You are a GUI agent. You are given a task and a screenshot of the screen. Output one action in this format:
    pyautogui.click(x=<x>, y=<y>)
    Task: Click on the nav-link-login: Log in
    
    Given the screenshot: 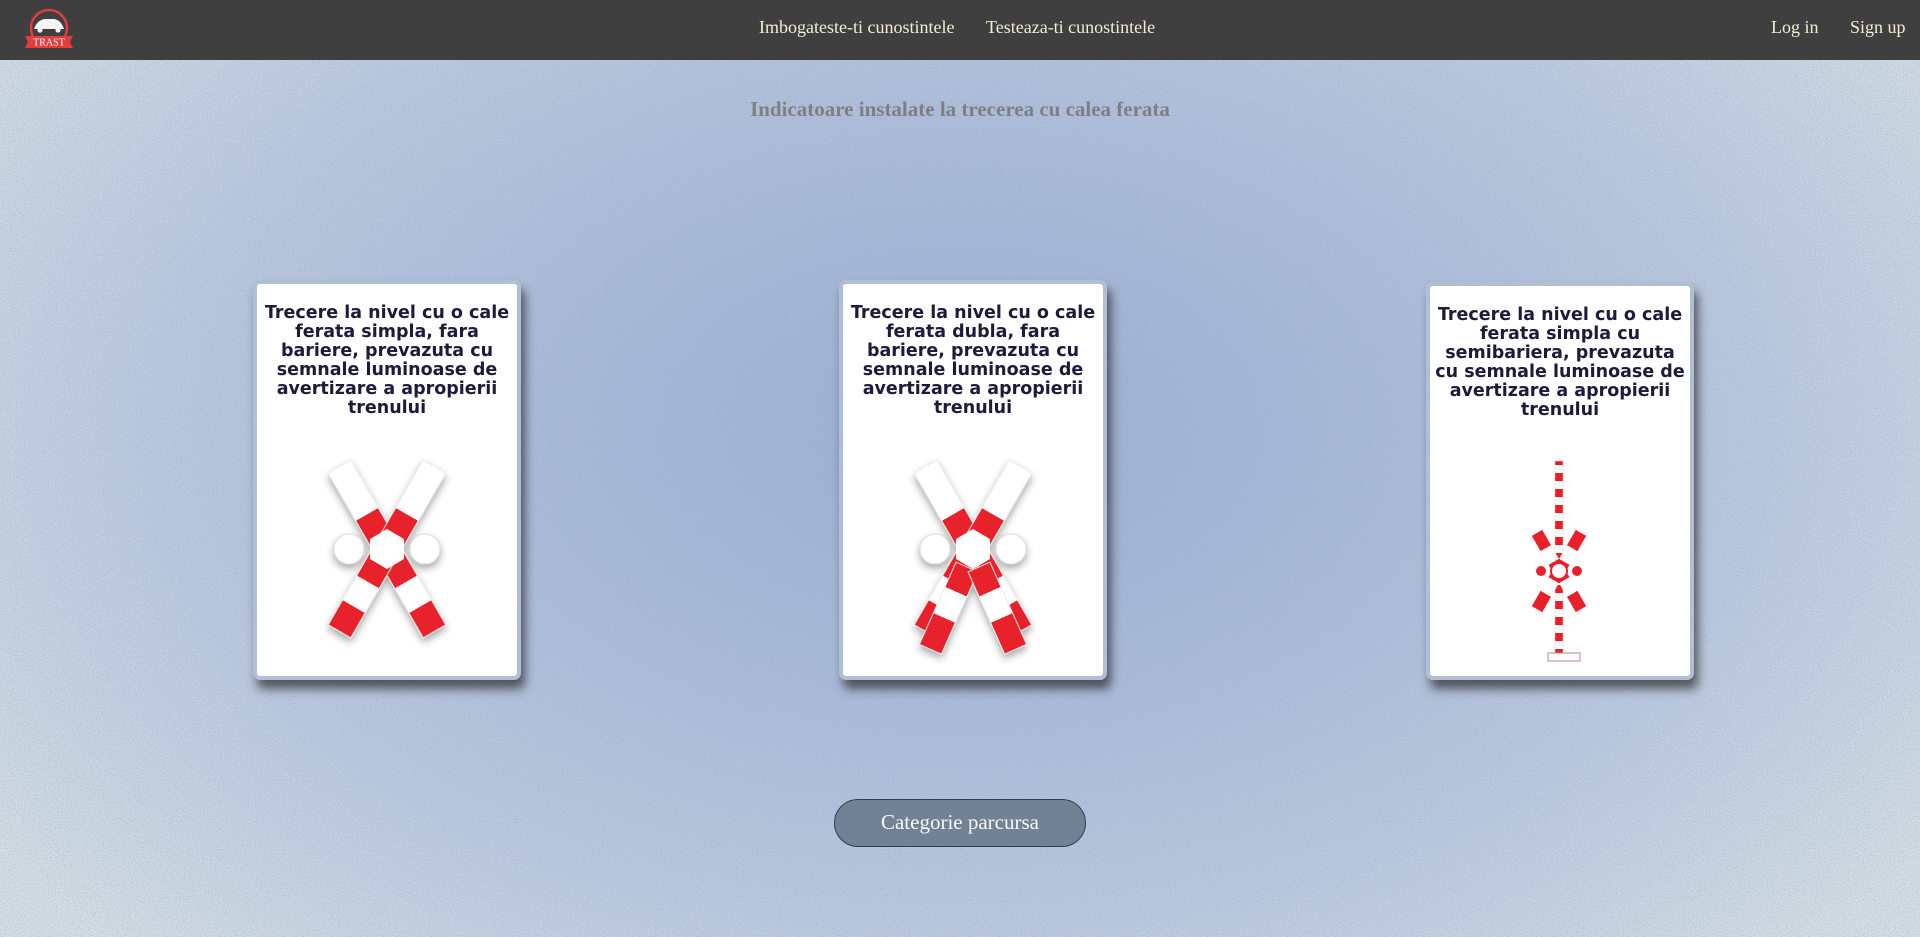 What is the action you would take?
    pyautogui.click(x=1795, y=27)
    